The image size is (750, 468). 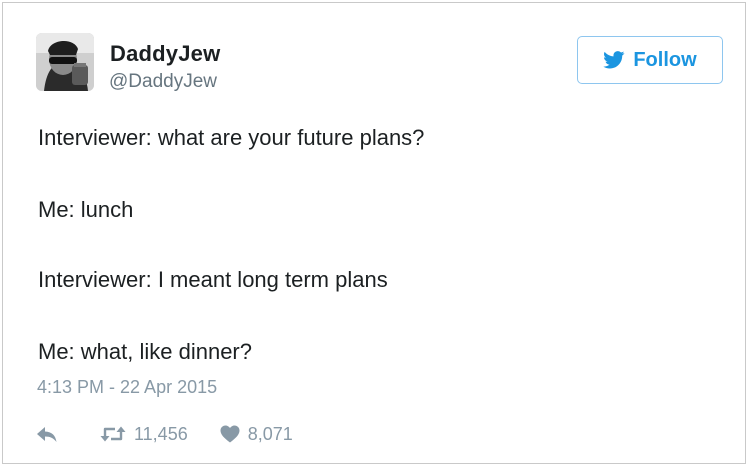 What do you see at coordinates (161, 433) in the screenshot?
I see `retweet-count: 11,456` at bounding box center [161, 433].